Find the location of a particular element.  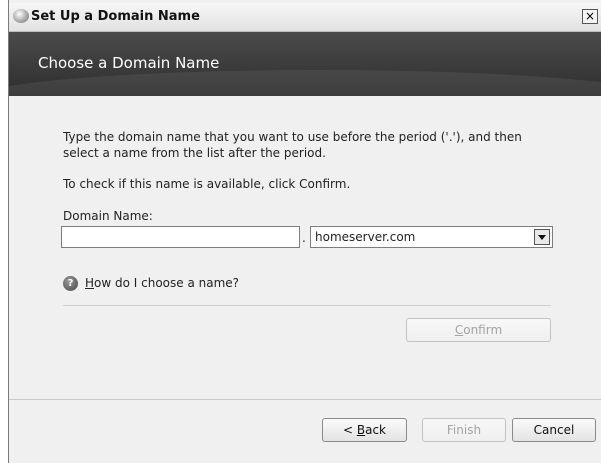

close-button: × is located at coordinates (590, 16).